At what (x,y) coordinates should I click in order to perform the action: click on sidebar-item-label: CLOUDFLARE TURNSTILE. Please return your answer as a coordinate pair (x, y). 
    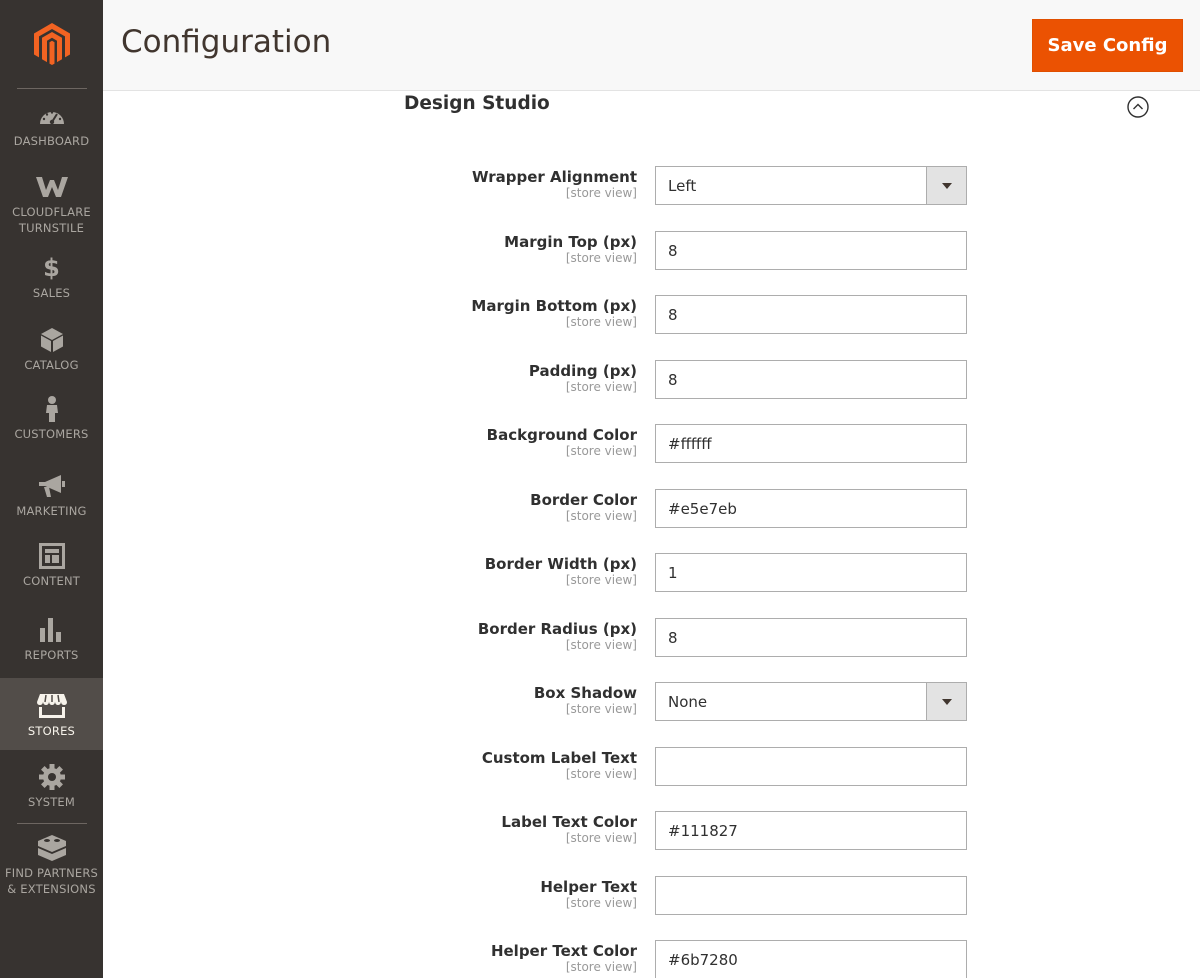
    Looking at the image, I should click on (51, 220).